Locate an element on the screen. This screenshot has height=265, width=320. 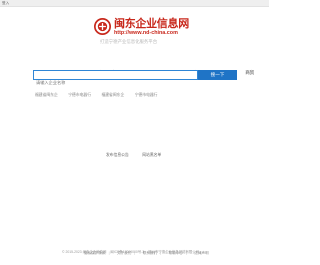
logo-name: 闽东企业信息网 is located at coordinates (151, 24).